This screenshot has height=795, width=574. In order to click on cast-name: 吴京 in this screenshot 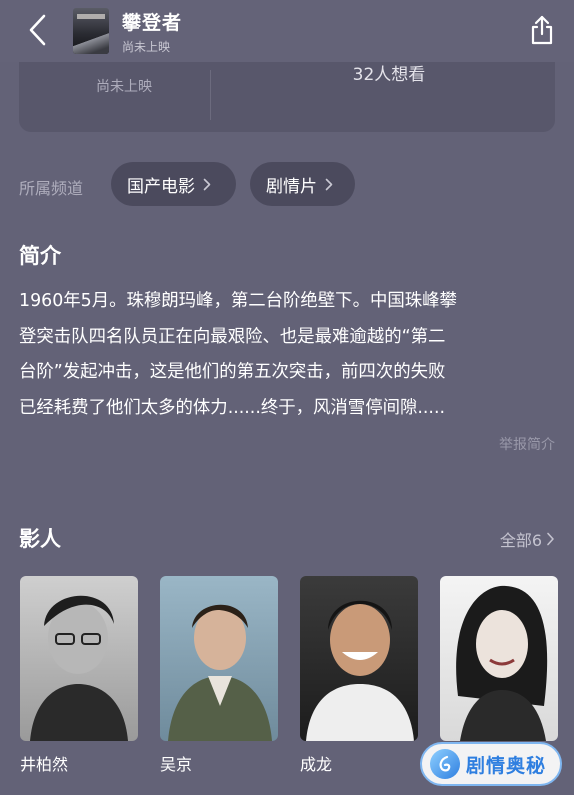, I will do `click(176, 764)`.